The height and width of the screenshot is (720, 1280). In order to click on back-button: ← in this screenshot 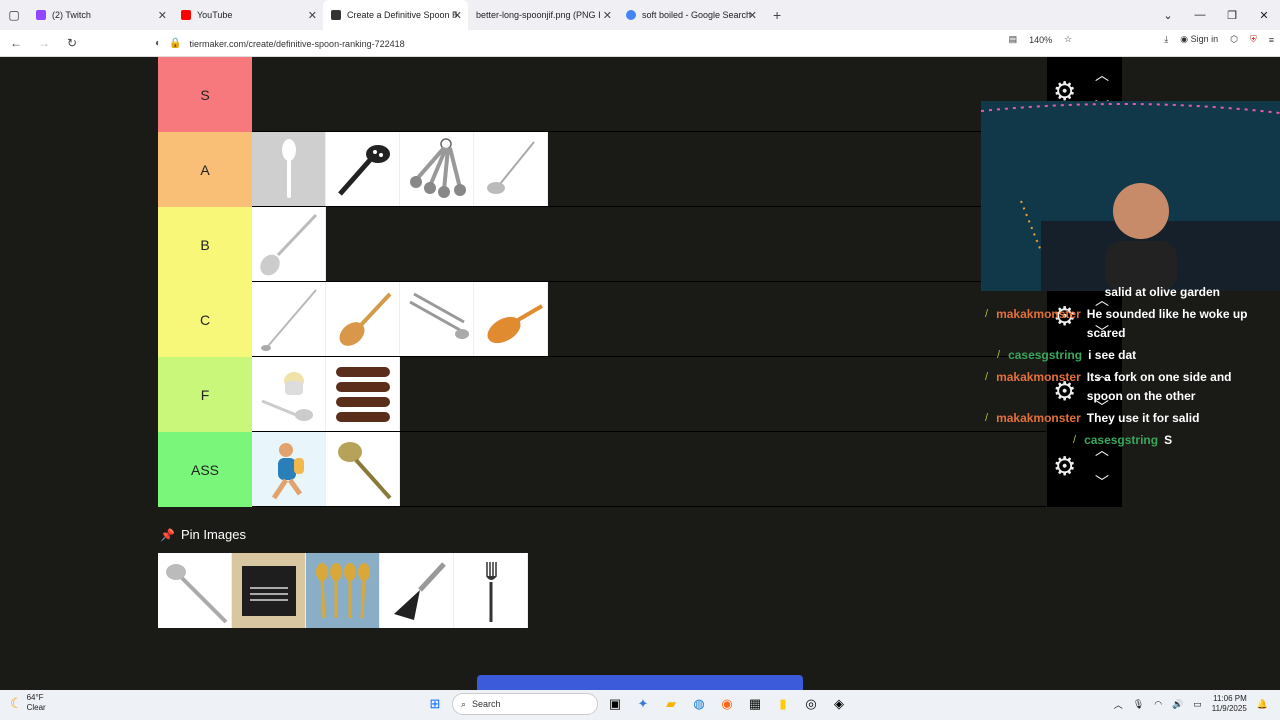, I will do `click(16, 43)`.